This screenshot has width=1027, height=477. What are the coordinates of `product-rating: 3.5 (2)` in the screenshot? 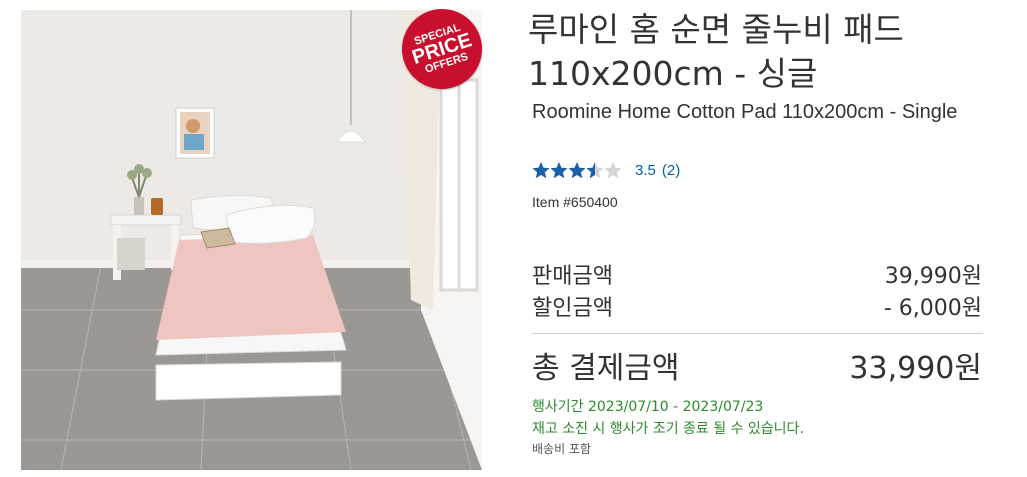 It's located at (606, 170).